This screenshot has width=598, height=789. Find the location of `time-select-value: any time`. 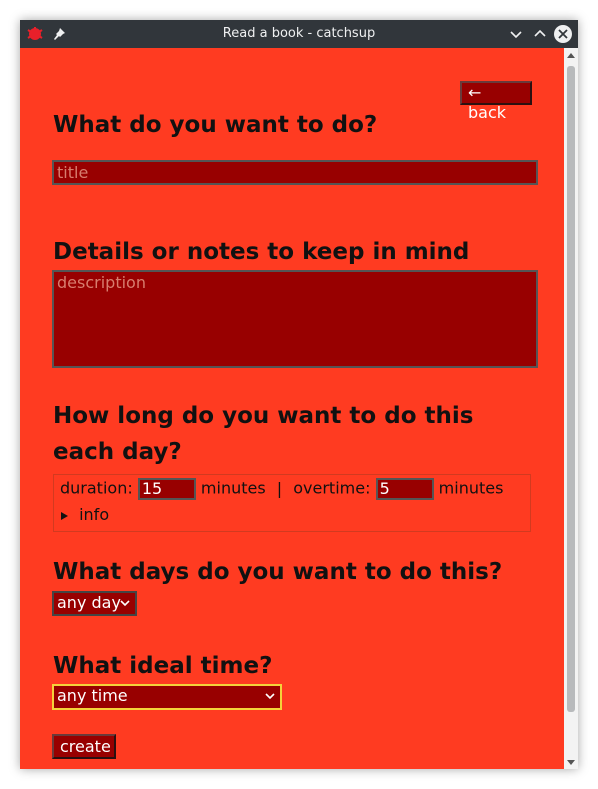

time-select-value: any time is located at coordinates (92, 695).